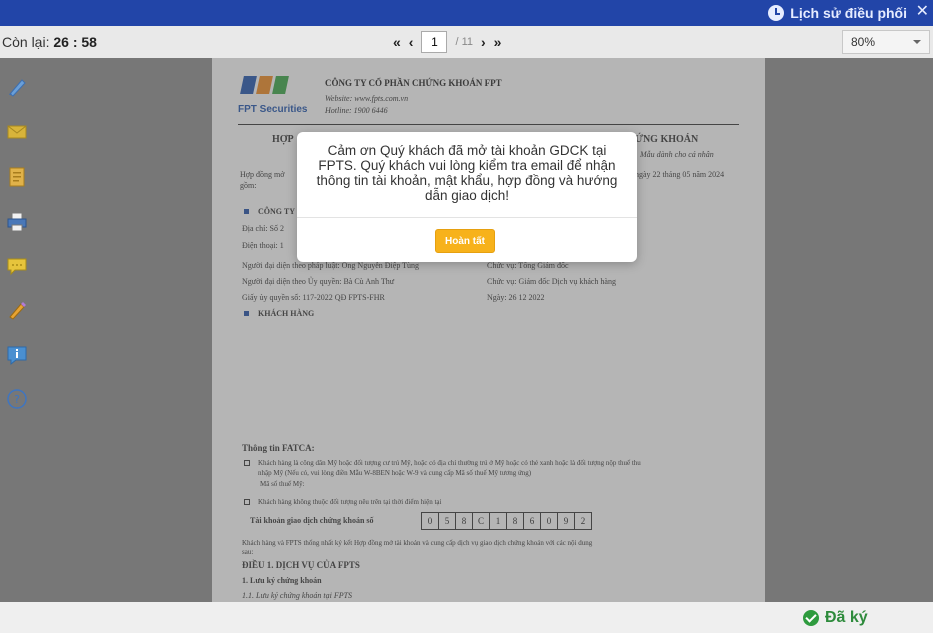 The height and width of the screenshot is (633, 933). What do you see at coordinates (17, 355) in the screenshot?
I see `info-icon` at bounding box center [17, 355].